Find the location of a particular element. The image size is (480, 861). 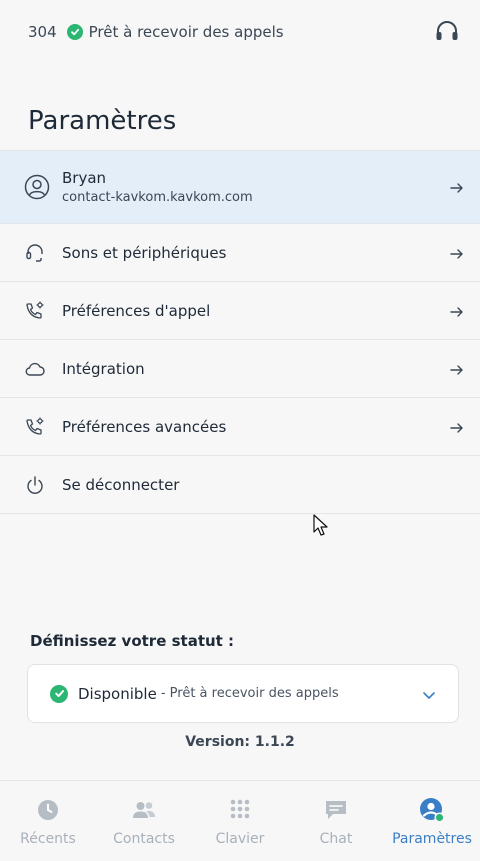

app-version: Version: 1.1.2 is located at coordinates (240, 742).